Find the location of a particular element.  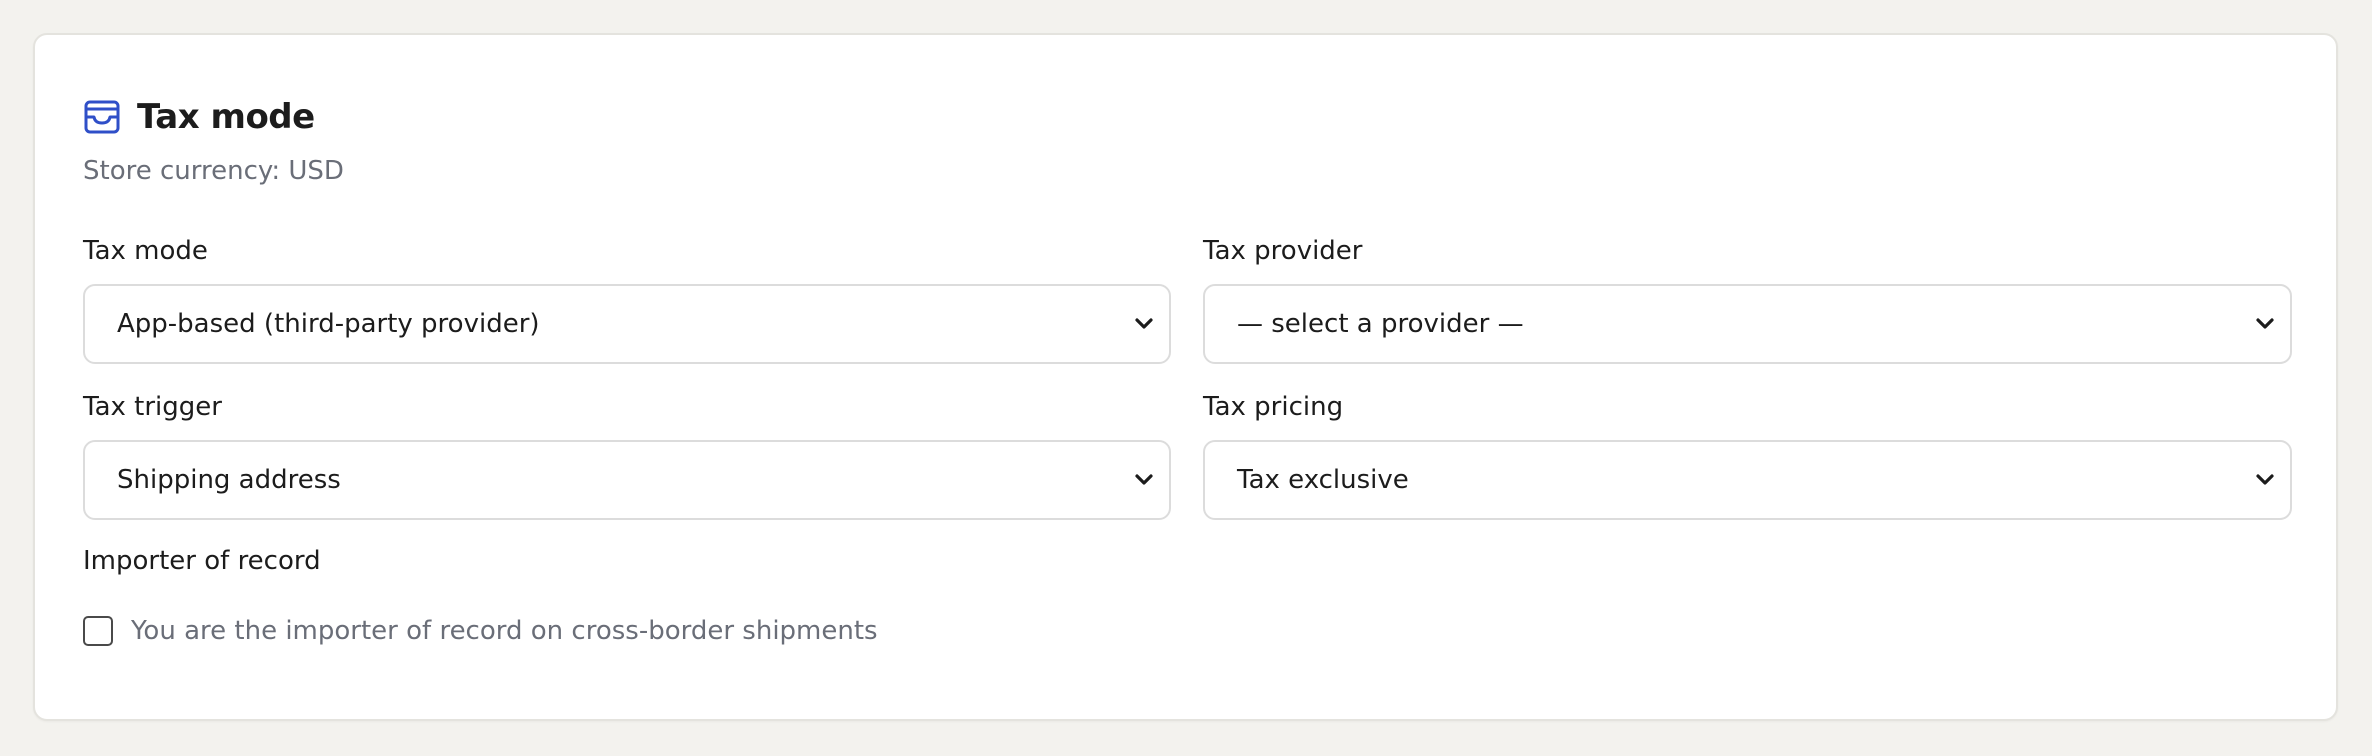

store-currency-text: Store currency: USD is located at coordinates (213, 171).